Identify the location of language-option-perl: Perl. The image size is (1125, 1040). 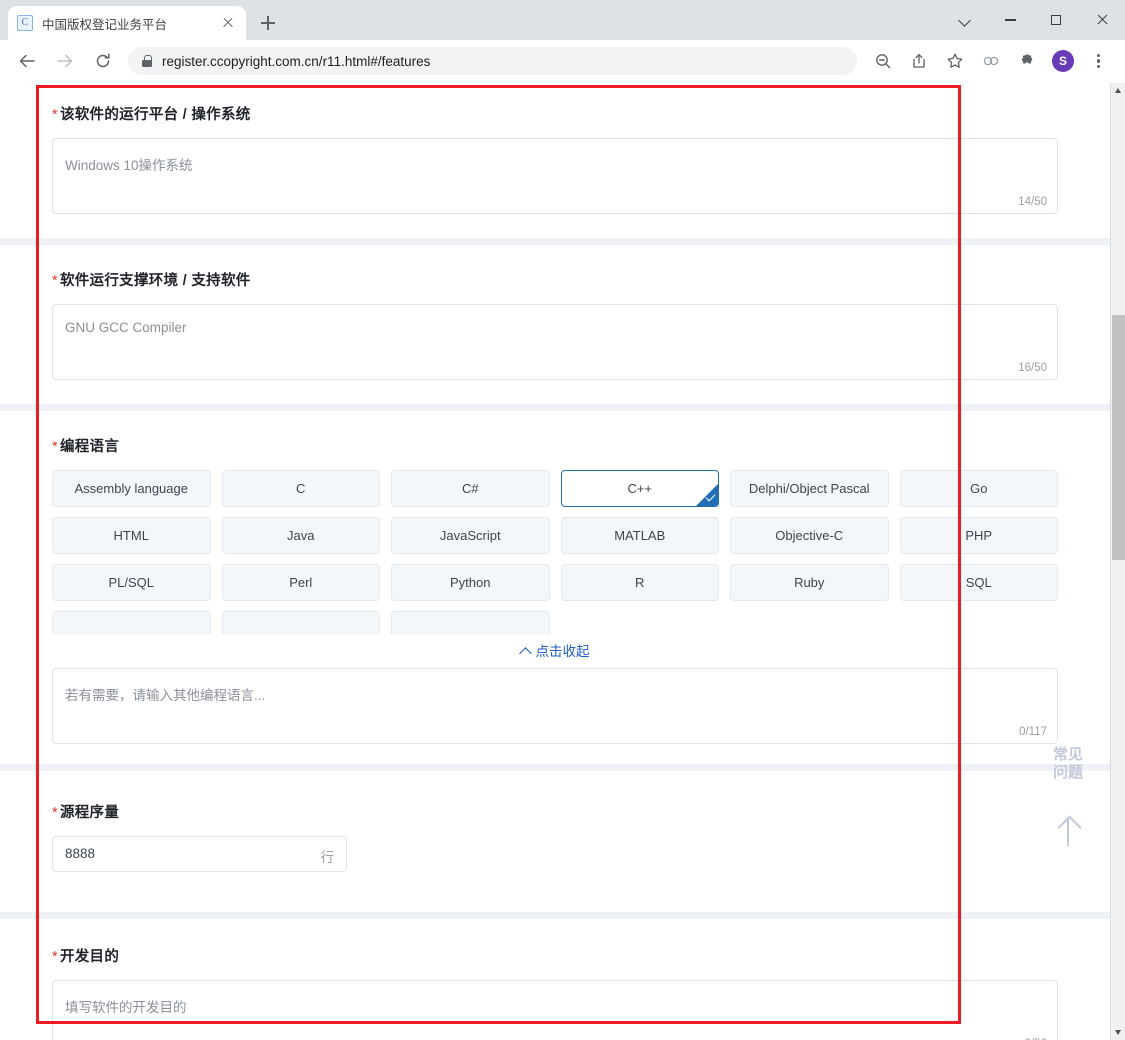
(300, 582).